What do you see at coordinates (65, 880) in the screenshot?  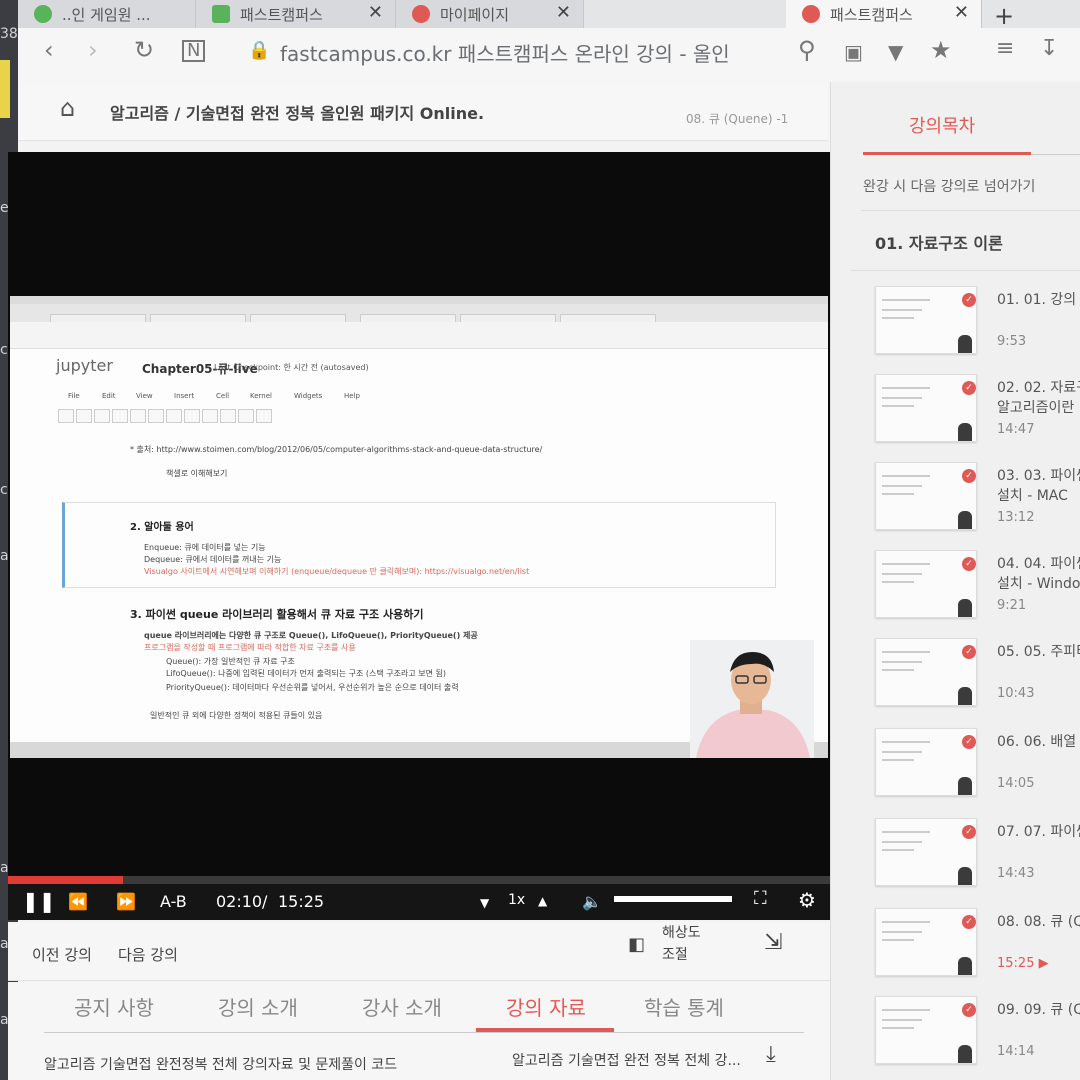 I see `progress-fill` at bounding box center [65, 880].